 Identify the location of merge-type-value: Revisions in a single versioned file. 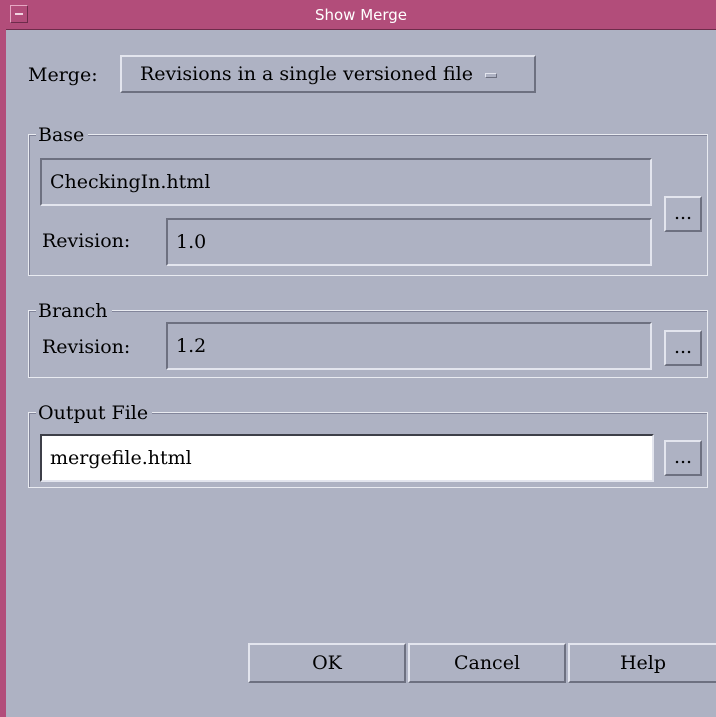
(306, 74).